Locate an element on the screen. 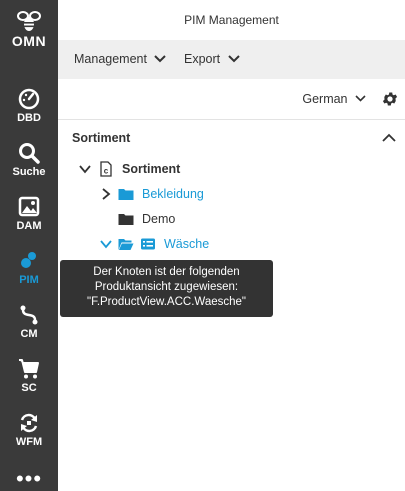 This screenshot has height=491, width=405. management-menu: Management is located at coordinates (120, 59).